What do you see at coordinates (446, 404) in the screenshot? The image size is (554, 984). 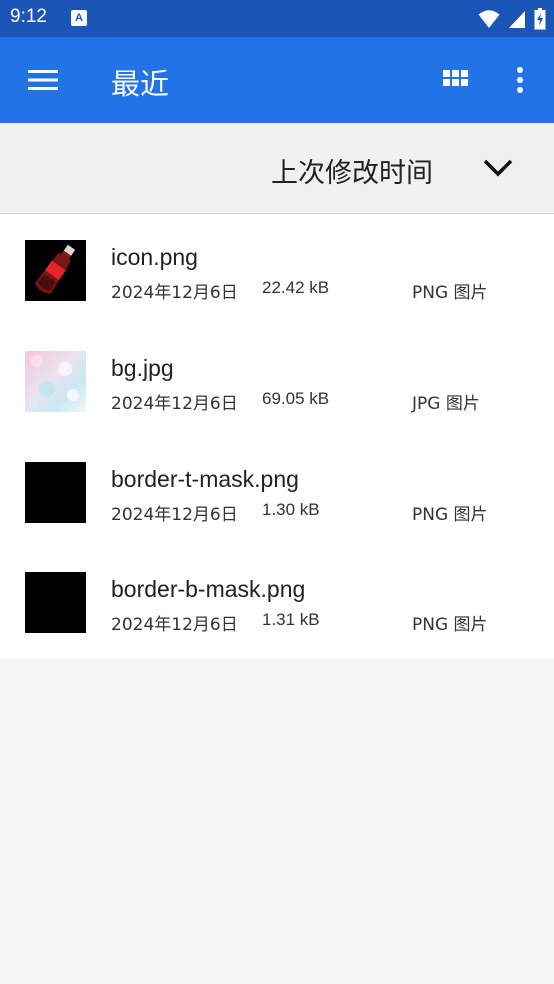 I see `file-type: JPG 图片` at bounding box center [446, 404].